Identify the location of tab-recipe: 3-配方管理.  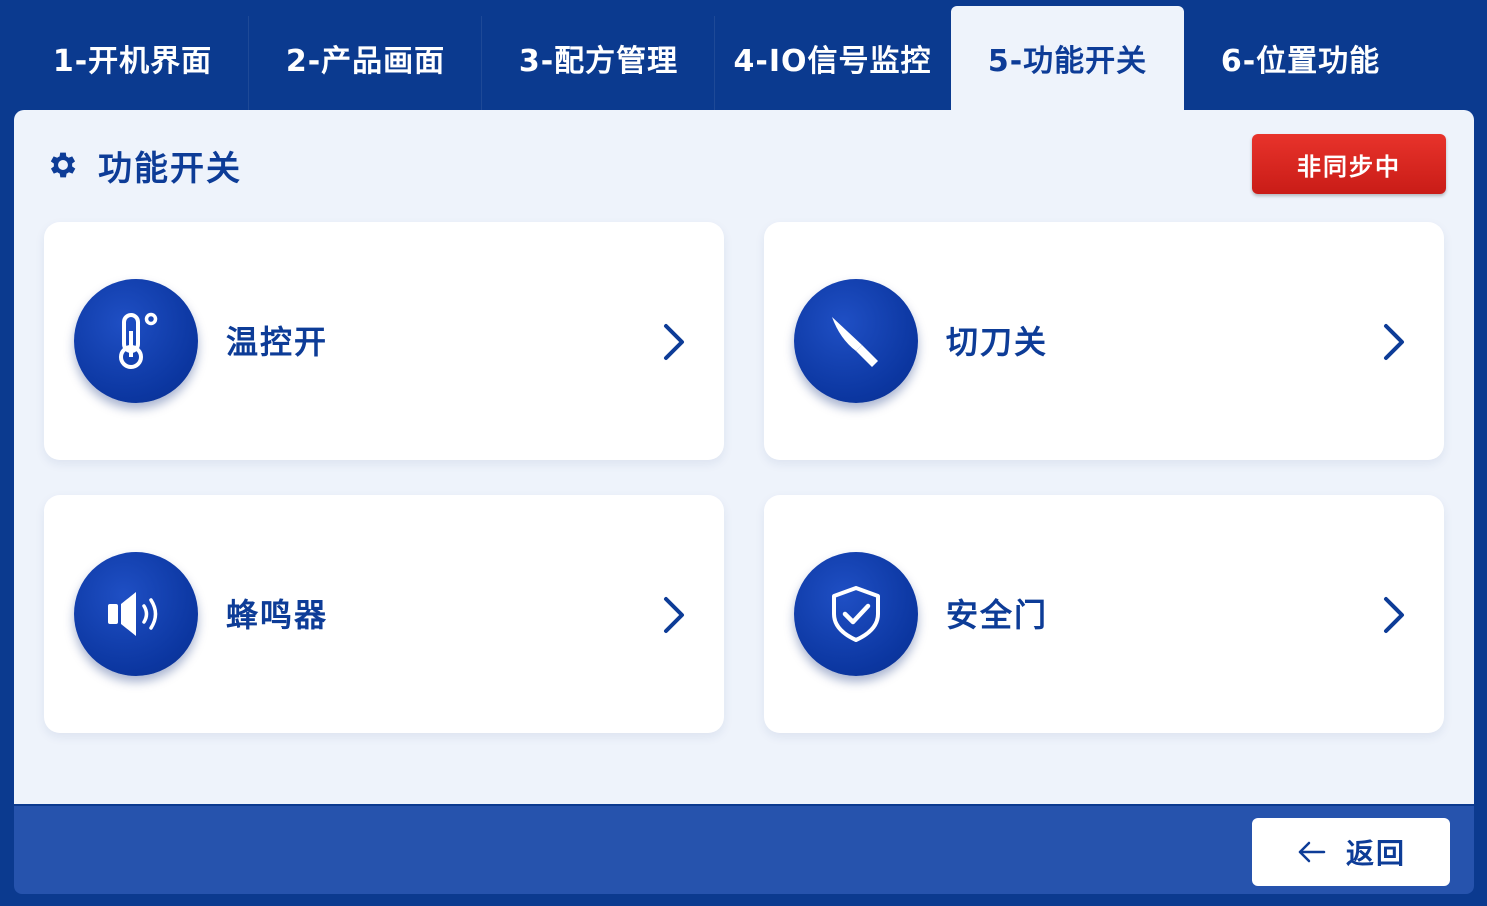
(598, 58).